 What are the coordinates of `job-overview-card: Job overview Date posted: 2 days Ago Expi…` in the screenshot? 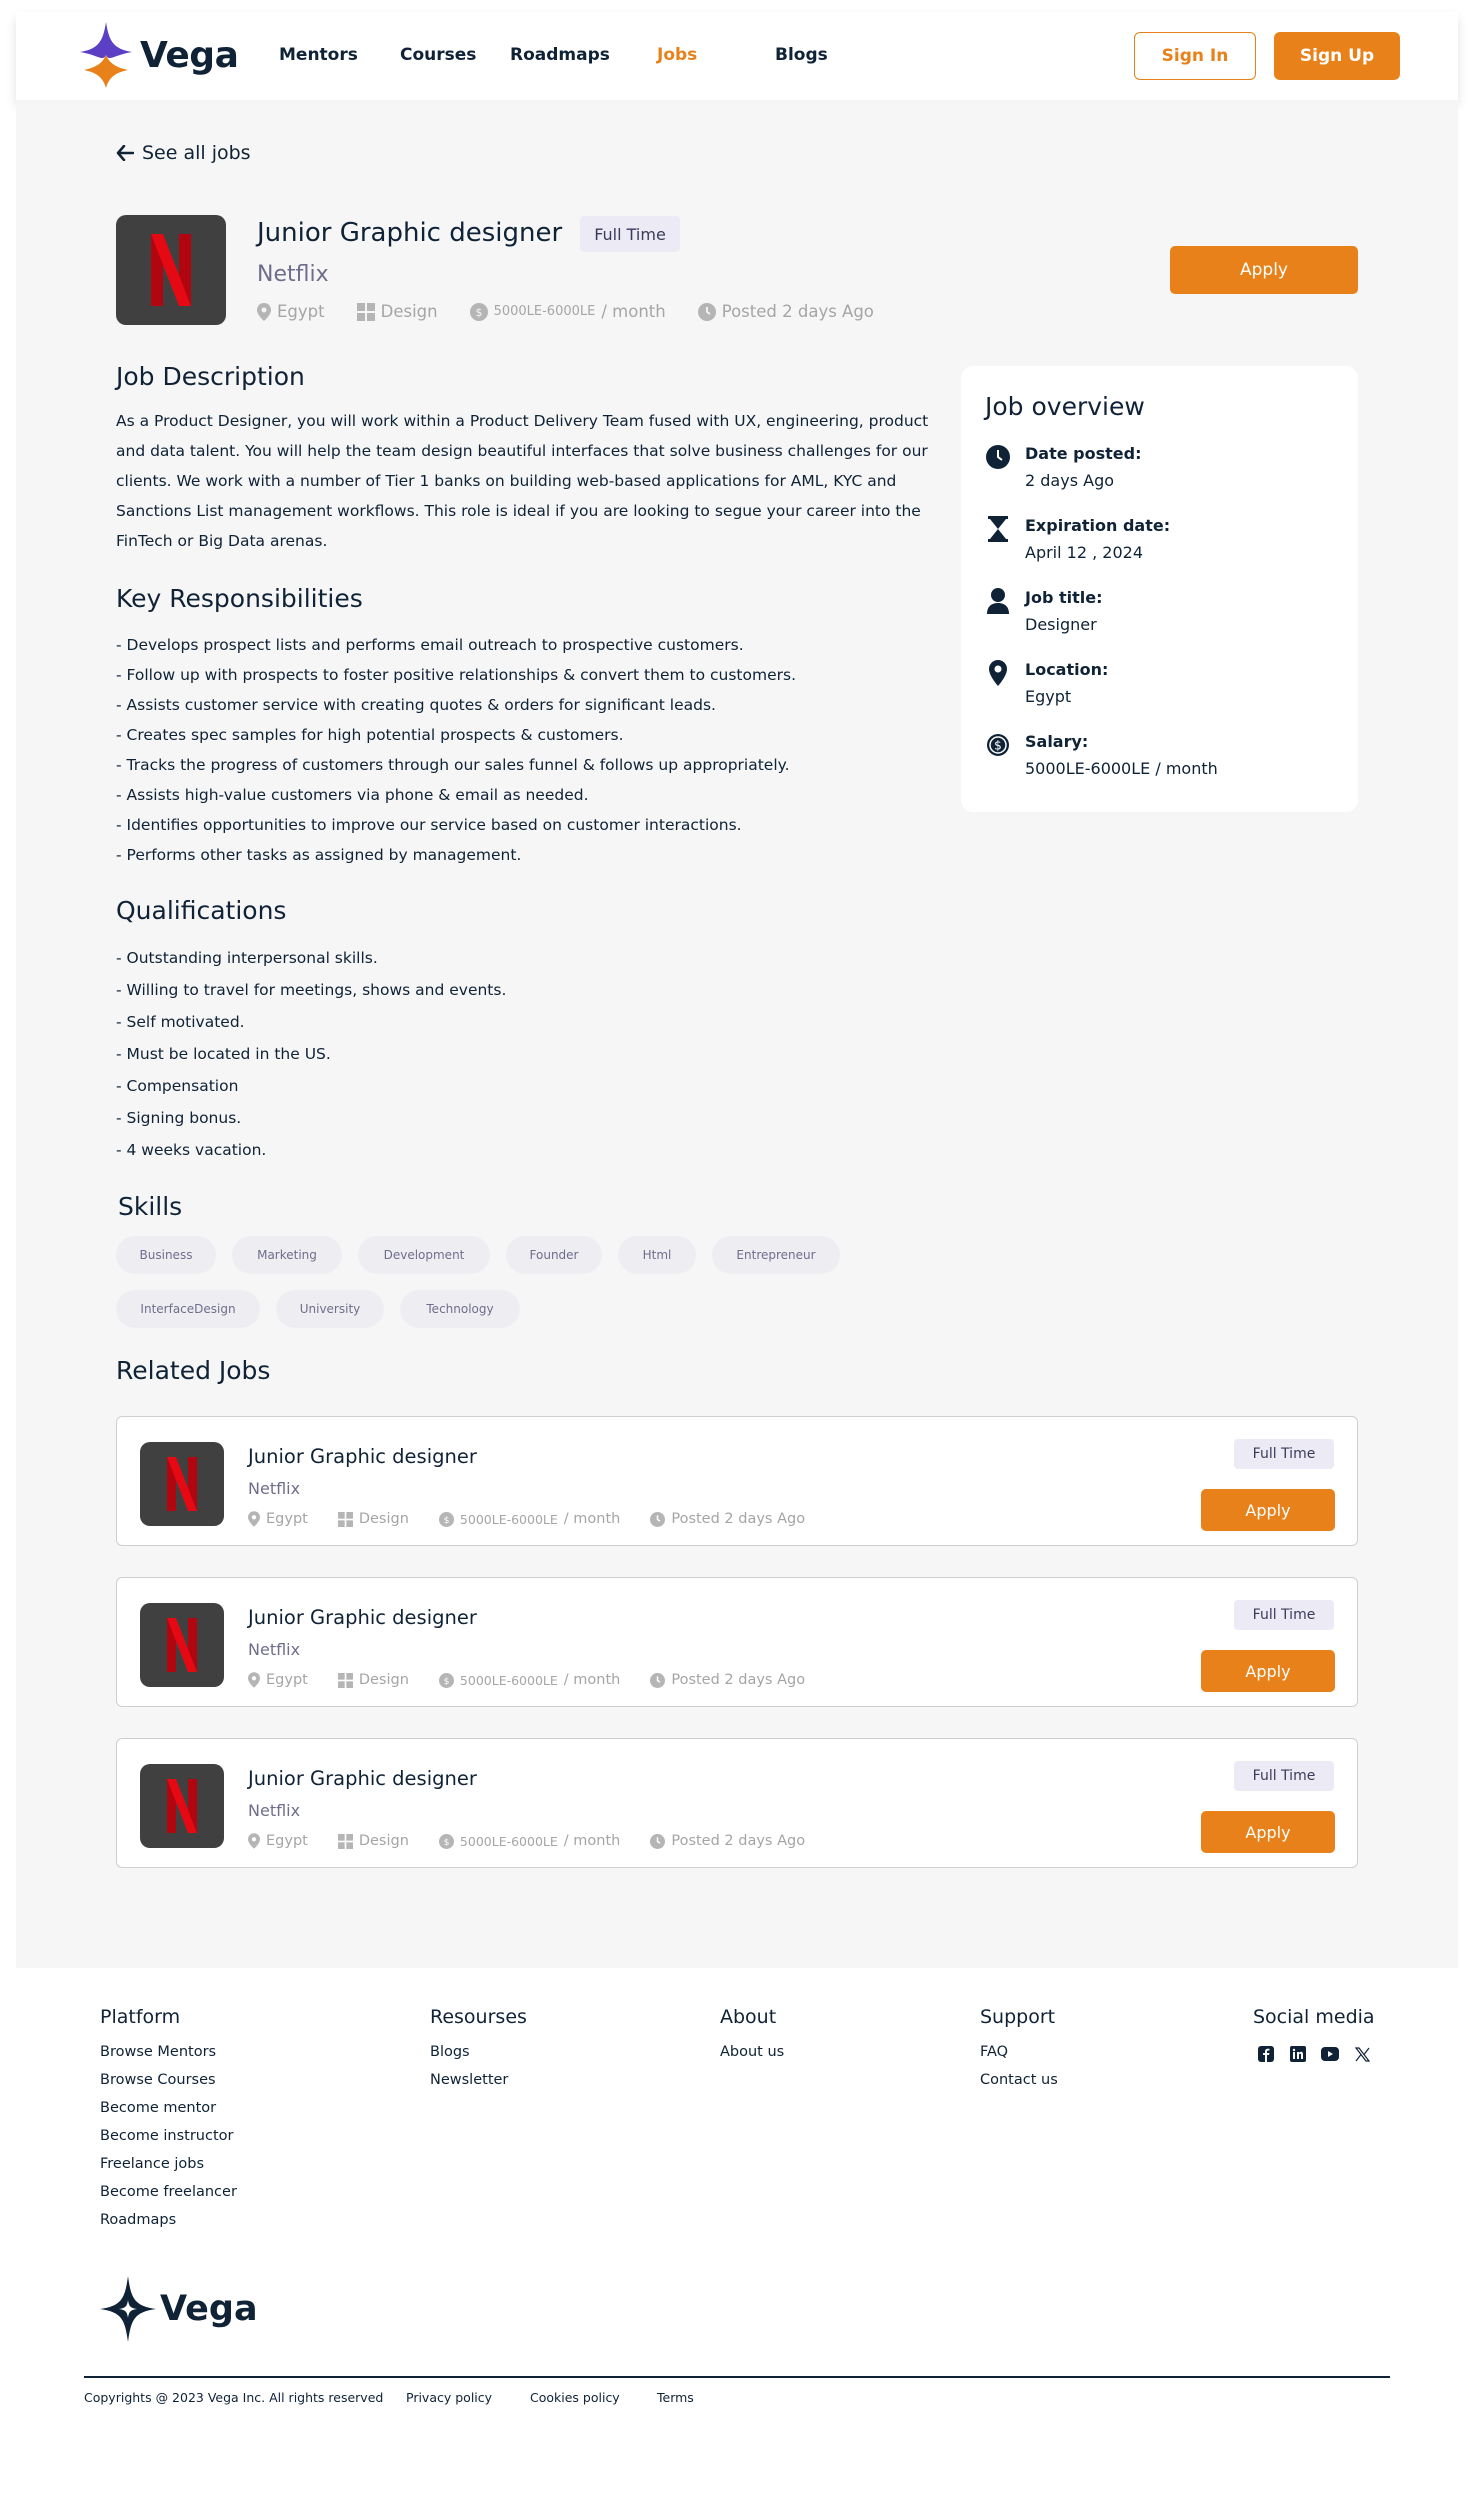 It's located at (1159, 589).